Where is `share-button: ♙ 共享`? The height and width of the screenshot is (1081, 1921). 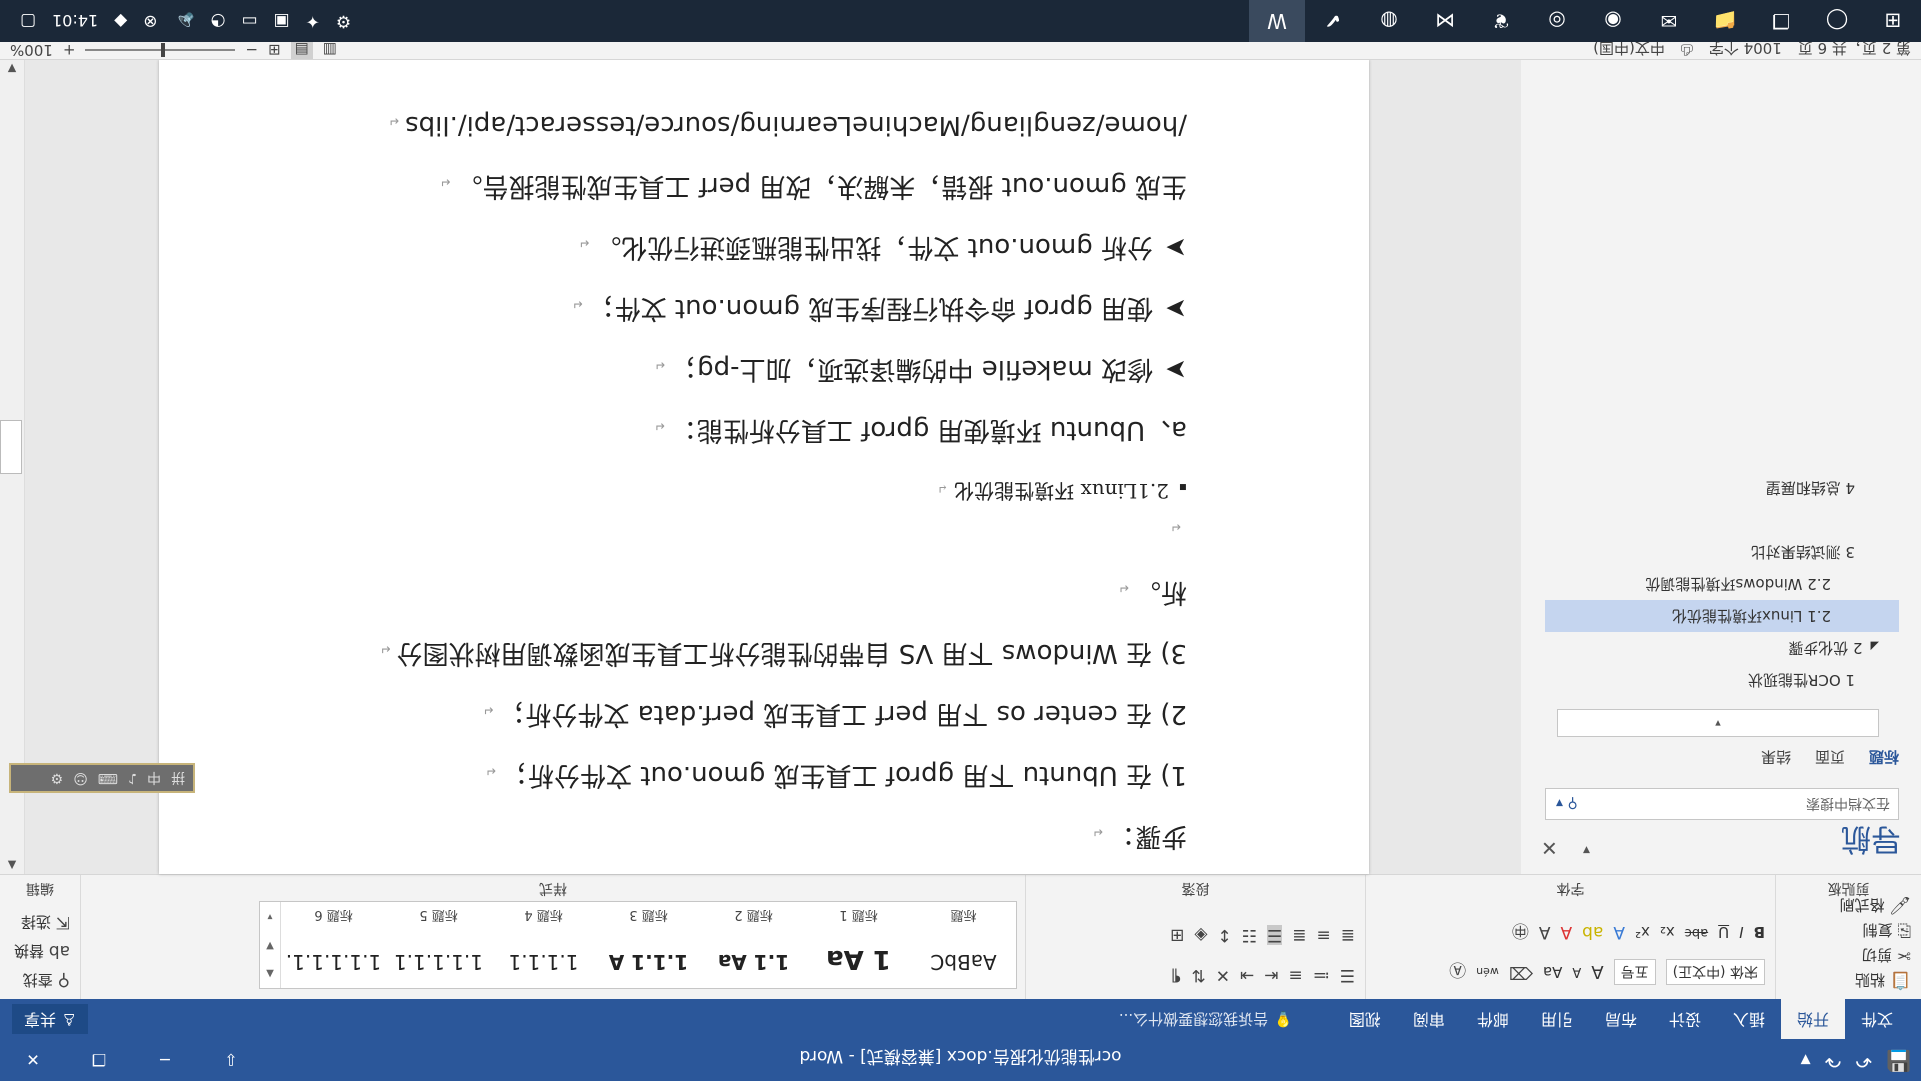
share-button: ♙ 共享 is located at coordinates (50, 1019).